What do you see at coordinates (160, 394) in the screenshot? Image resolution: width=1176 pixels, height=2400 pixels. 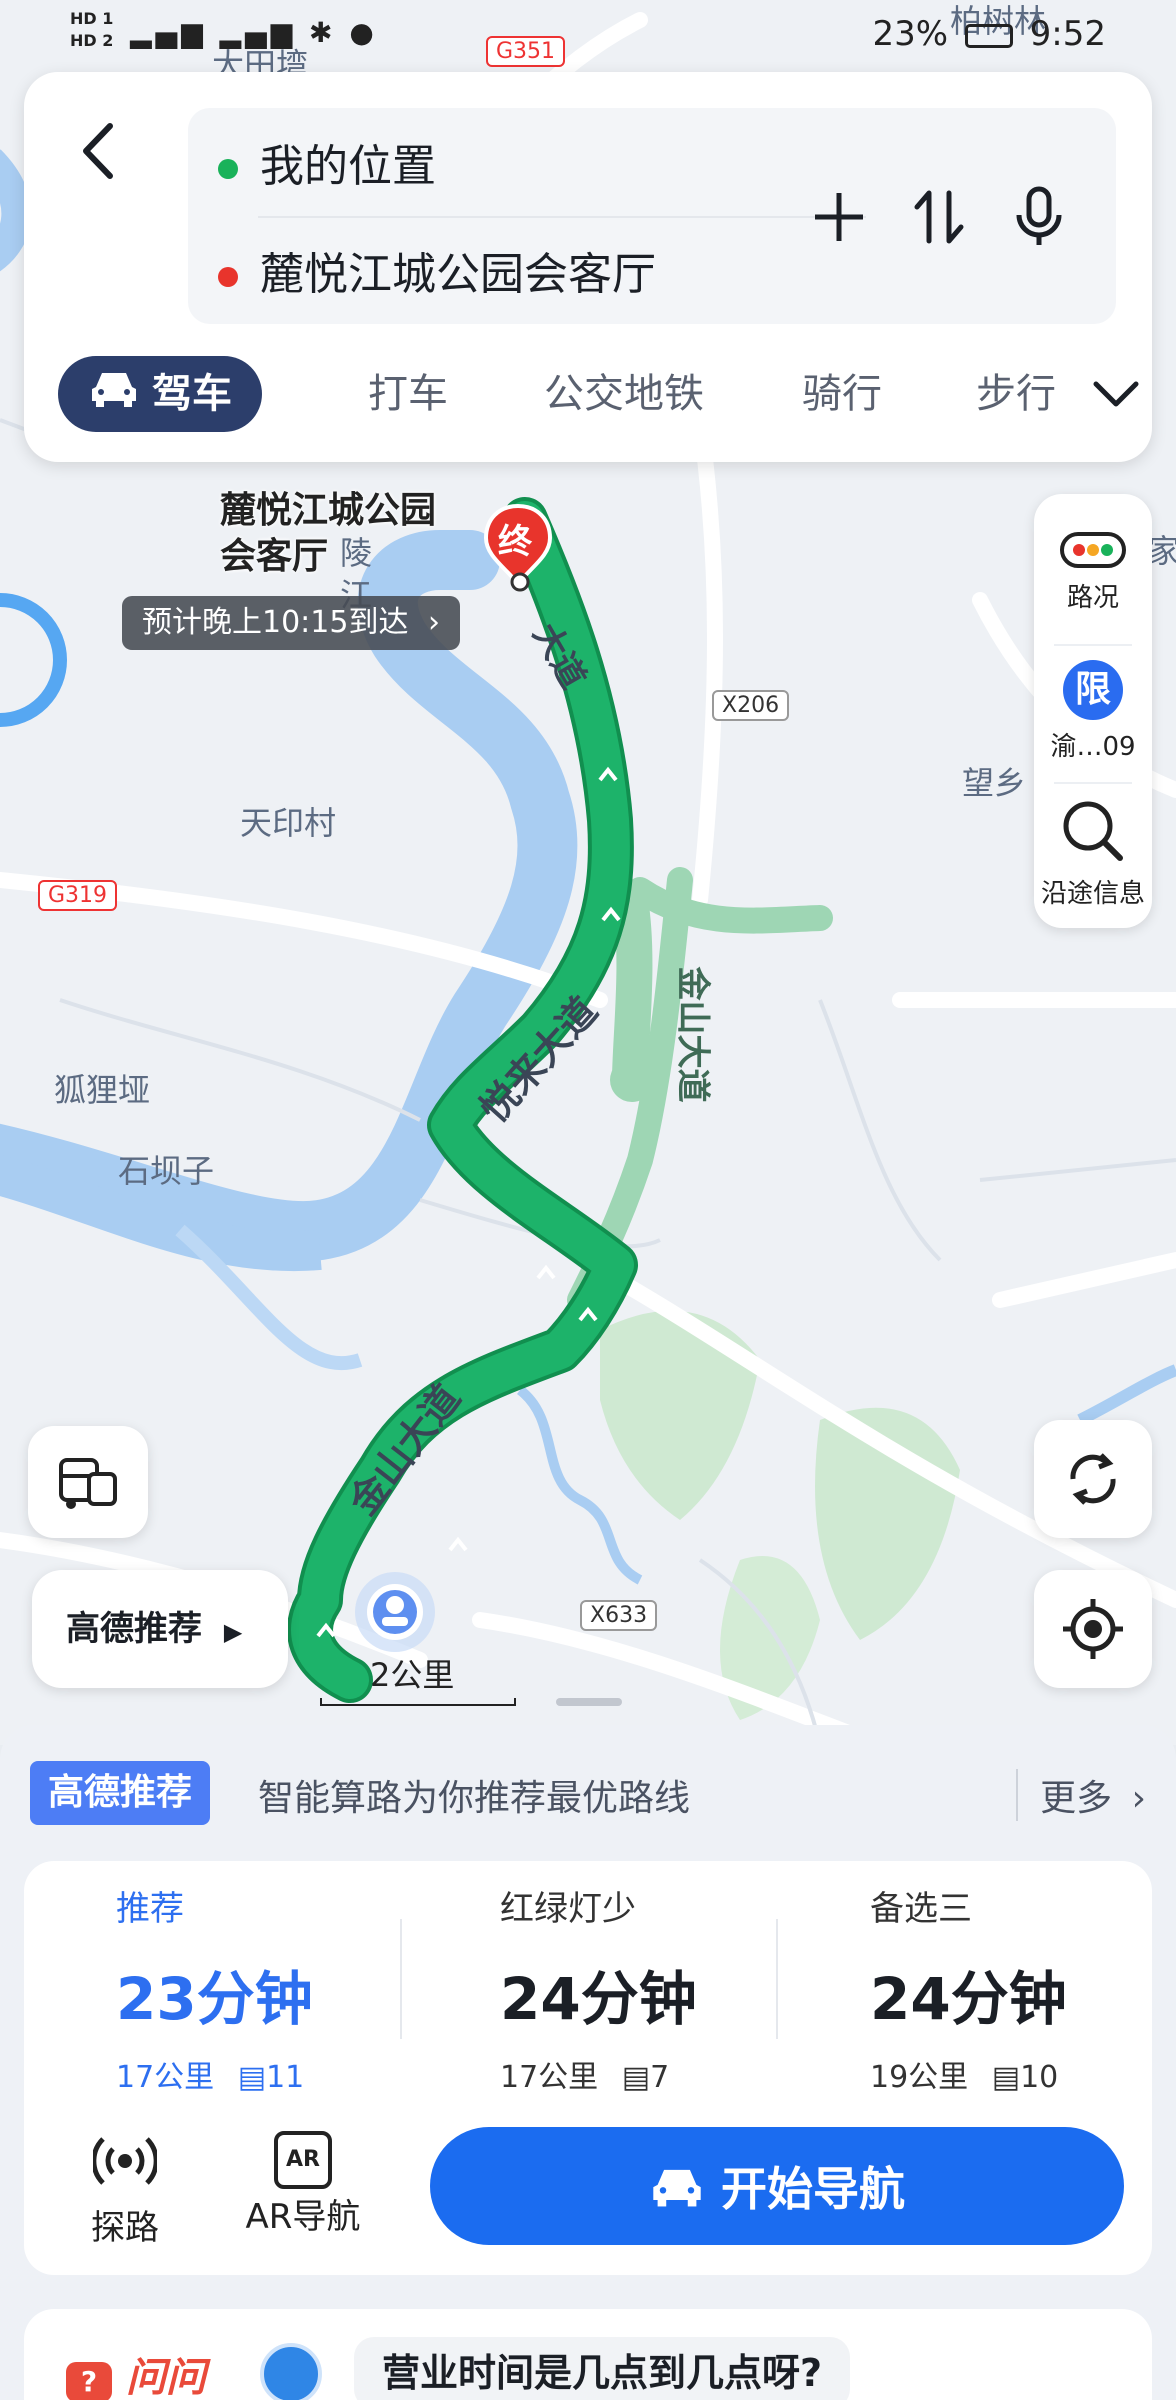 I see `tab-drive: 驾车` at bounding box center [160, 394].